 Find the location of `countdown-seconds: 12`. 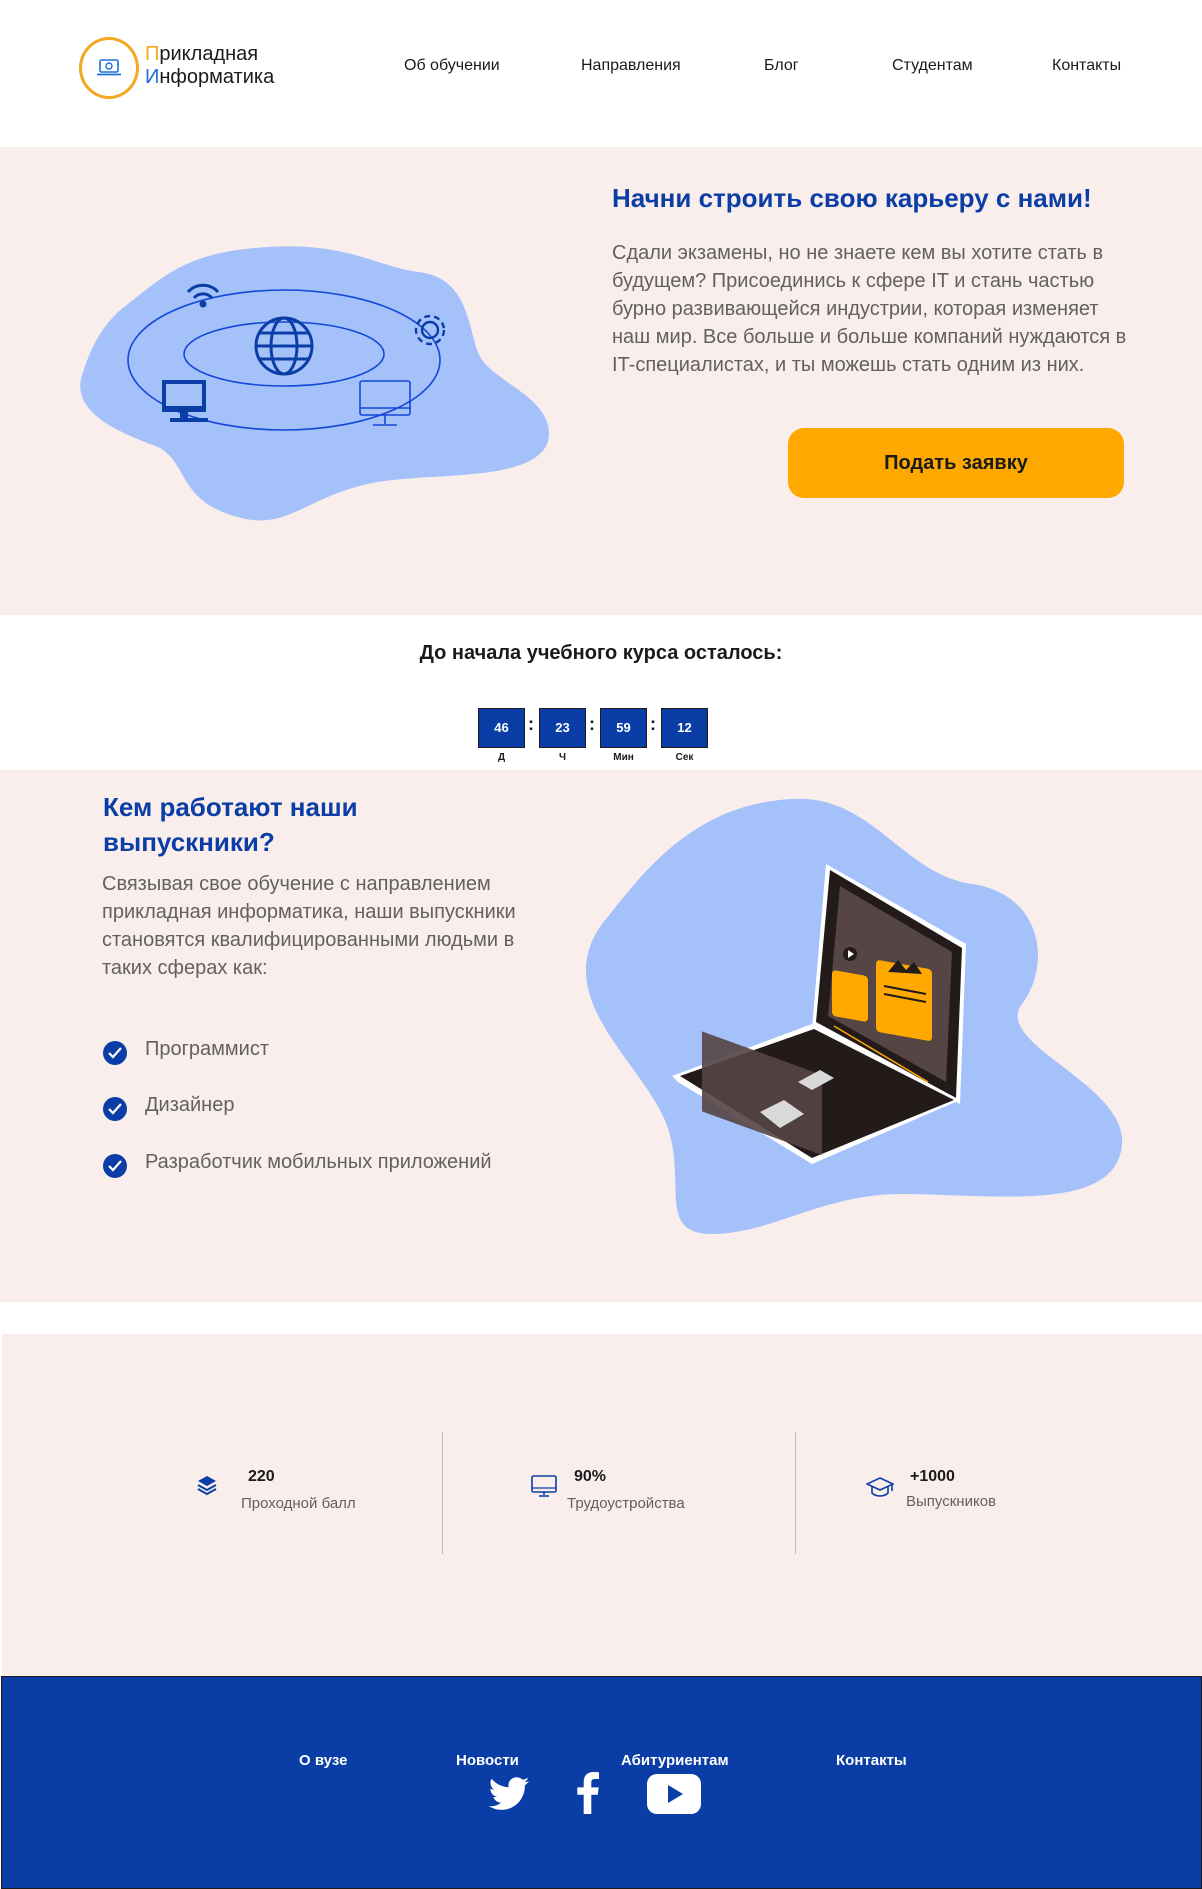

countdown-seconds: 12 is located at coordinates (684, 728).